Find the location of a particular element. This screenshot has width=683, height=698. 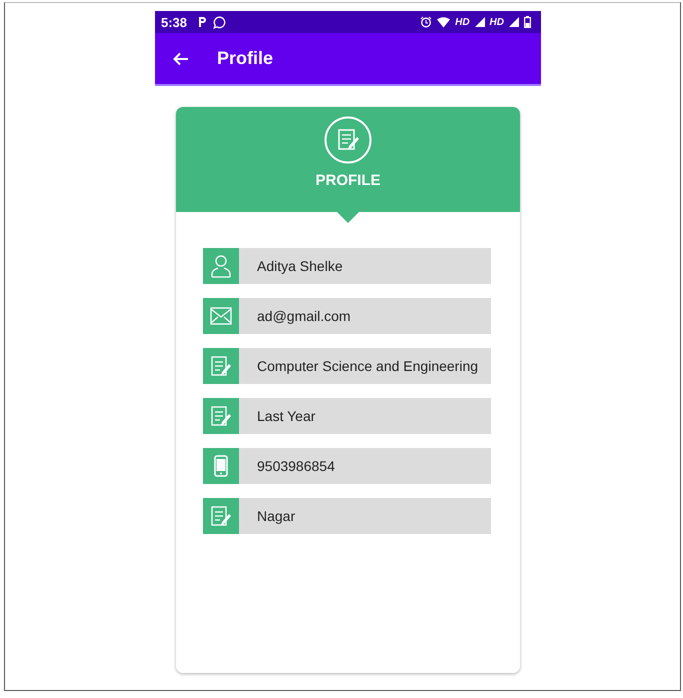

card-title: PROFILE is located at coordinates (347, 180).